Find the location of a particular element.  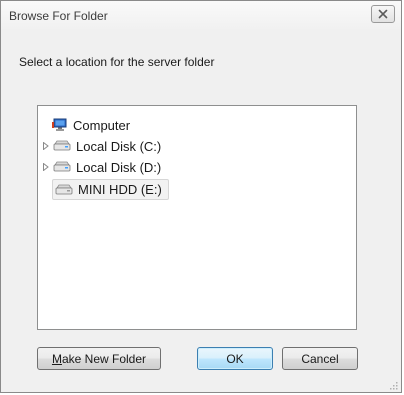

ok-button: OK is located at coordinates (235, 358).